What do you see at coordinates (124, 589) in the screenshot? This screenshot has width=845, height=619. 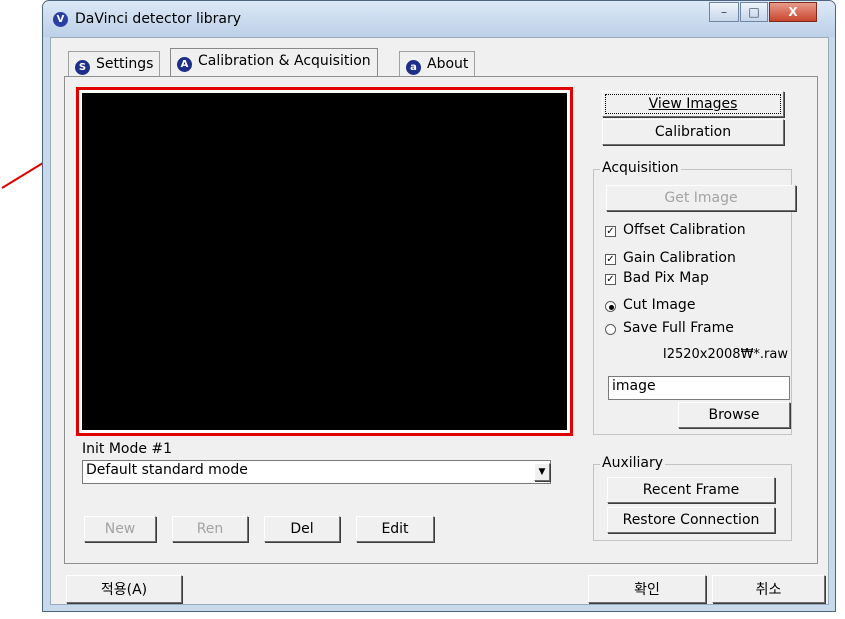 I see `apply-button: 적용(A)` at bounding box center [124, 589].